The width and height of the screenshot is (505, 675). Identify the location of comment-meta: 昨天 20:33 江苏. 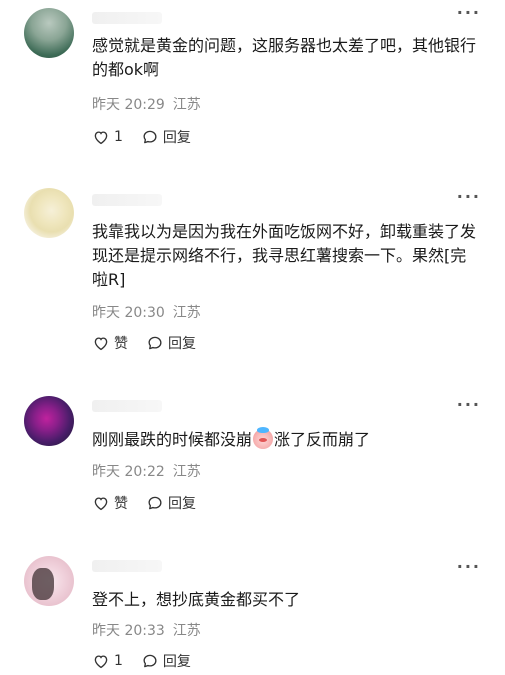
(150, 631).